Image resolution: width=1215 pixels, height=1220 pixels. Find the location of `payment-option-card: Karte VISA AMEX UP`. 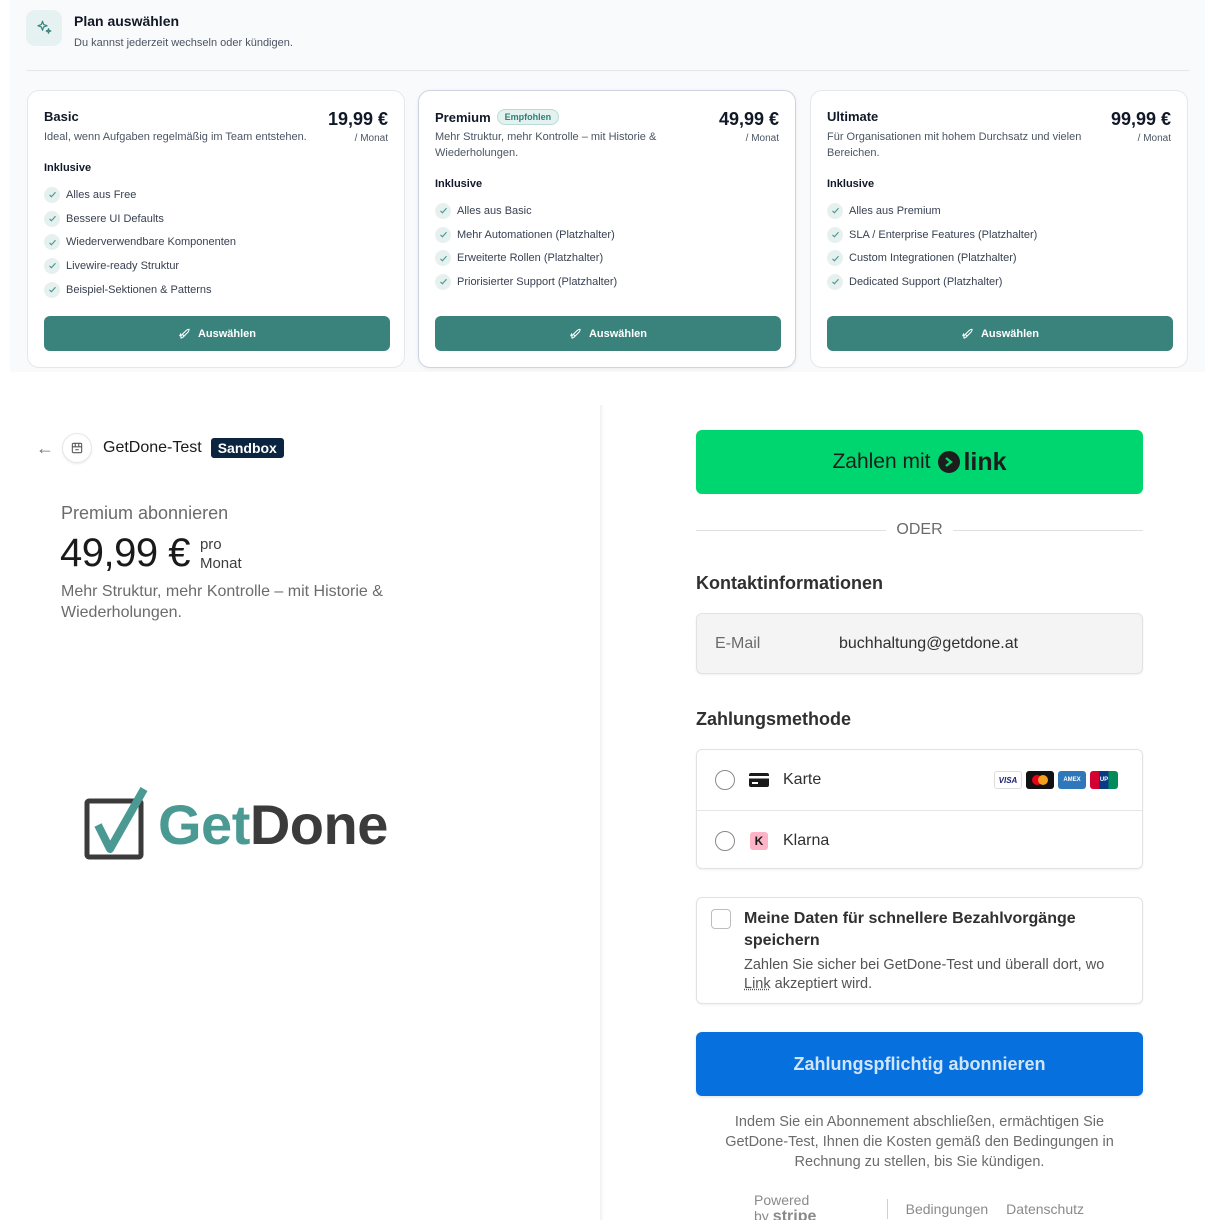

payment-option-card: Karte VISA AMEX UP is located at coordinates (919, 780).